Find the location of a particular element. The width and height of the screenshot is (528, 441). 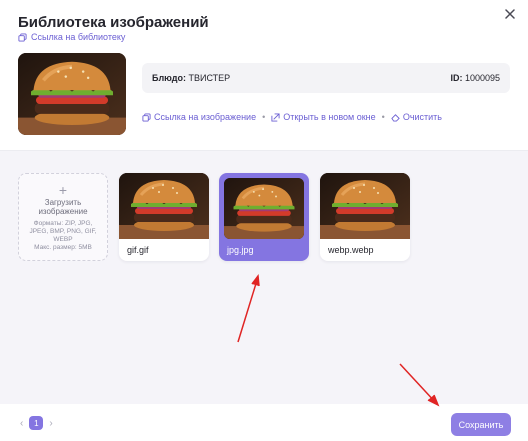

upload-title: Загрузить изображение is located at coordinates (63, 207).